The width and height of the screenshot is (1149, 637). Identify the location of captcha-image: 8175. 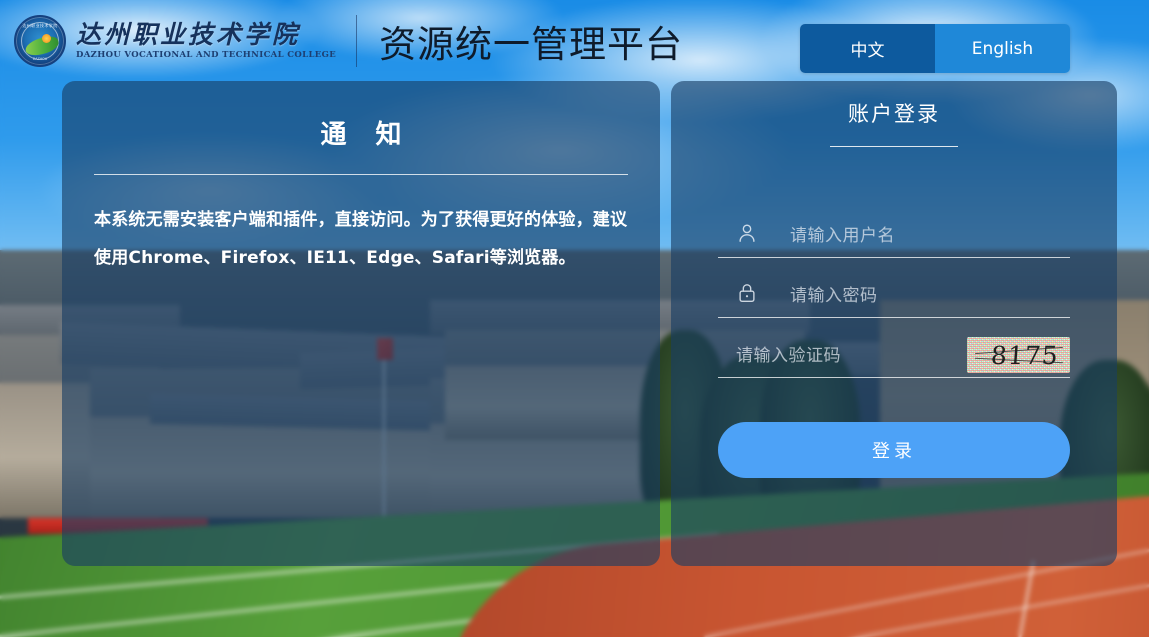
(1018, 355).